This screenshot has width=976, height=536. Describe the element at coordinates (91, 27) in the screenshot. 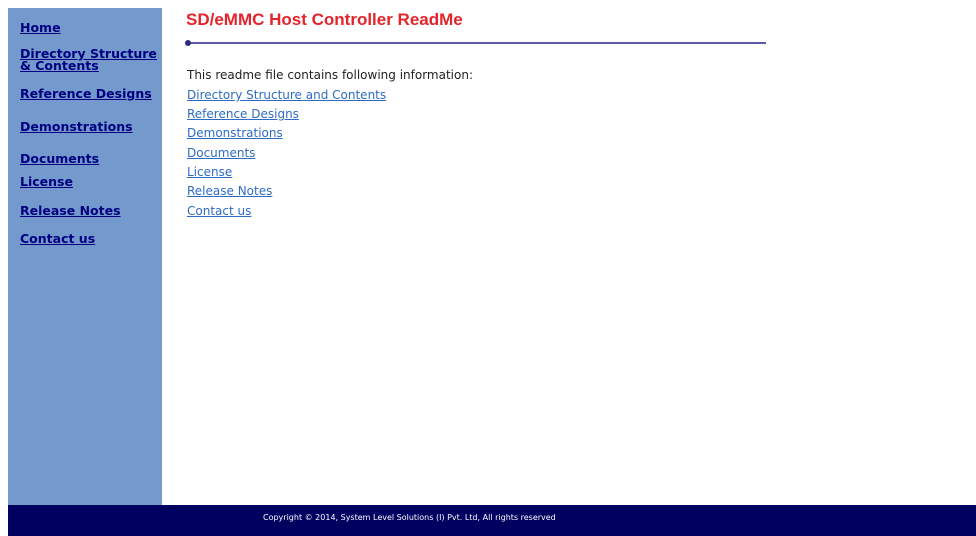

I see `sidebar-item-home: Home` at that location.